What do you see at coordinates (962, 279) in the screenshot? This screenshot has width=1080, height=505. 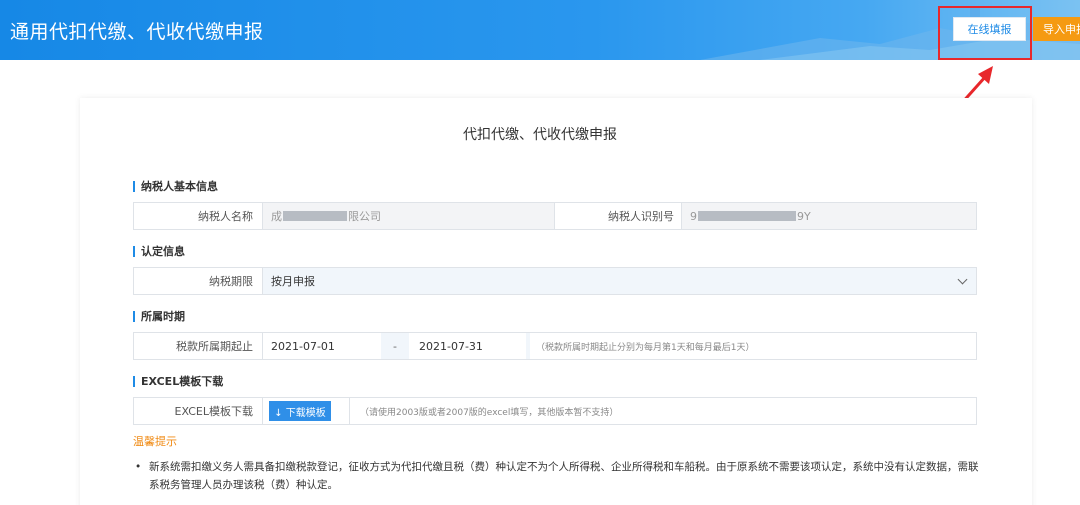 I see `chevron-down-icon` at bounding box center [962, 279].